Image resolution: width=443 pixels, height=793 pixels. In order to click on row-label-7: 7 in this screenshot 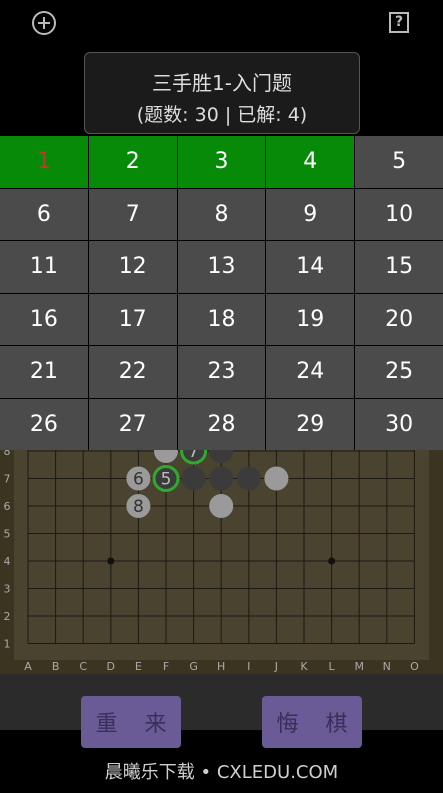, I will do `click(7, 479)`.